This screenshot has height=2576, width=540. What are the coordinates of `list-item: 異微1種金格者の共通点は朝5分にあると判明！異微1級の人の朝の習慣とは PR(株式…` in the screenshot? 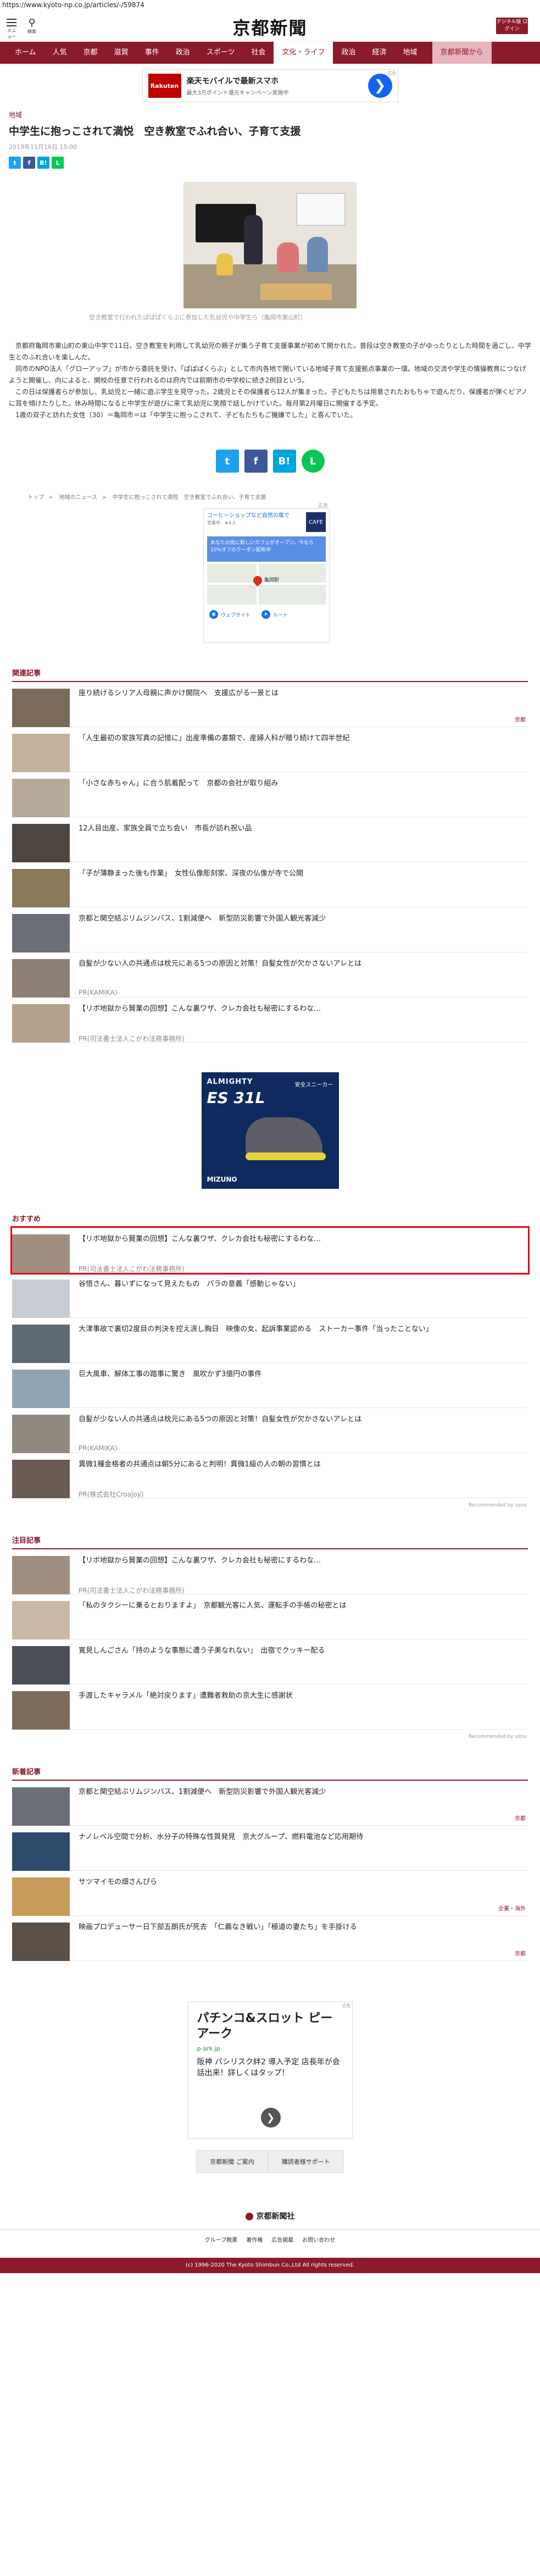 It's located at (270, 1475).